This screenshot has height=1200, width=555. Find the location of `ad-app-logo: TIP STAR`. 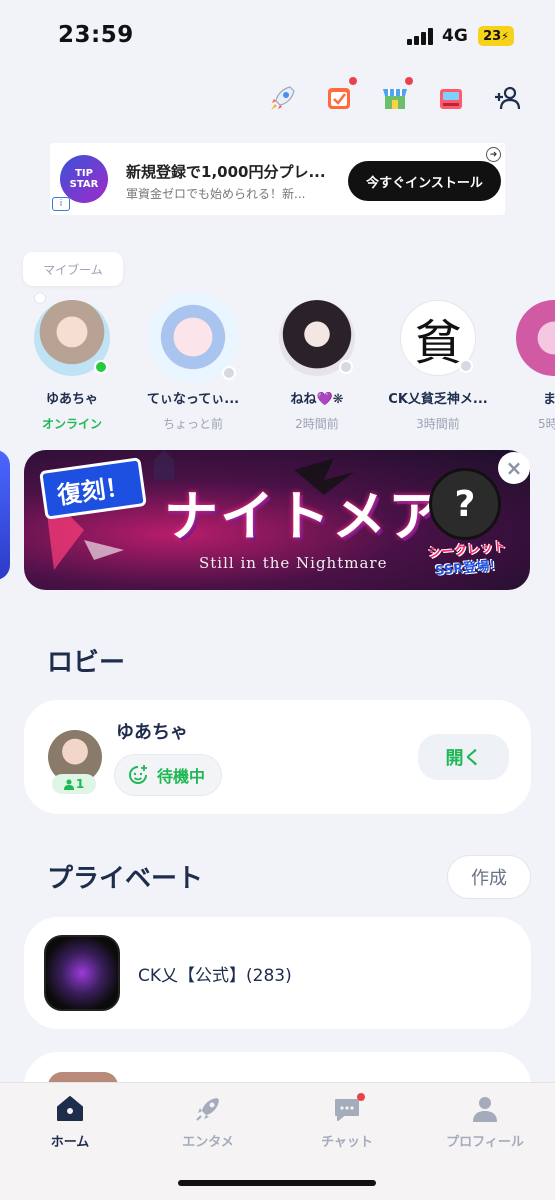

ad-app-logo: TIP STAR is located at coordinates (84, 179).